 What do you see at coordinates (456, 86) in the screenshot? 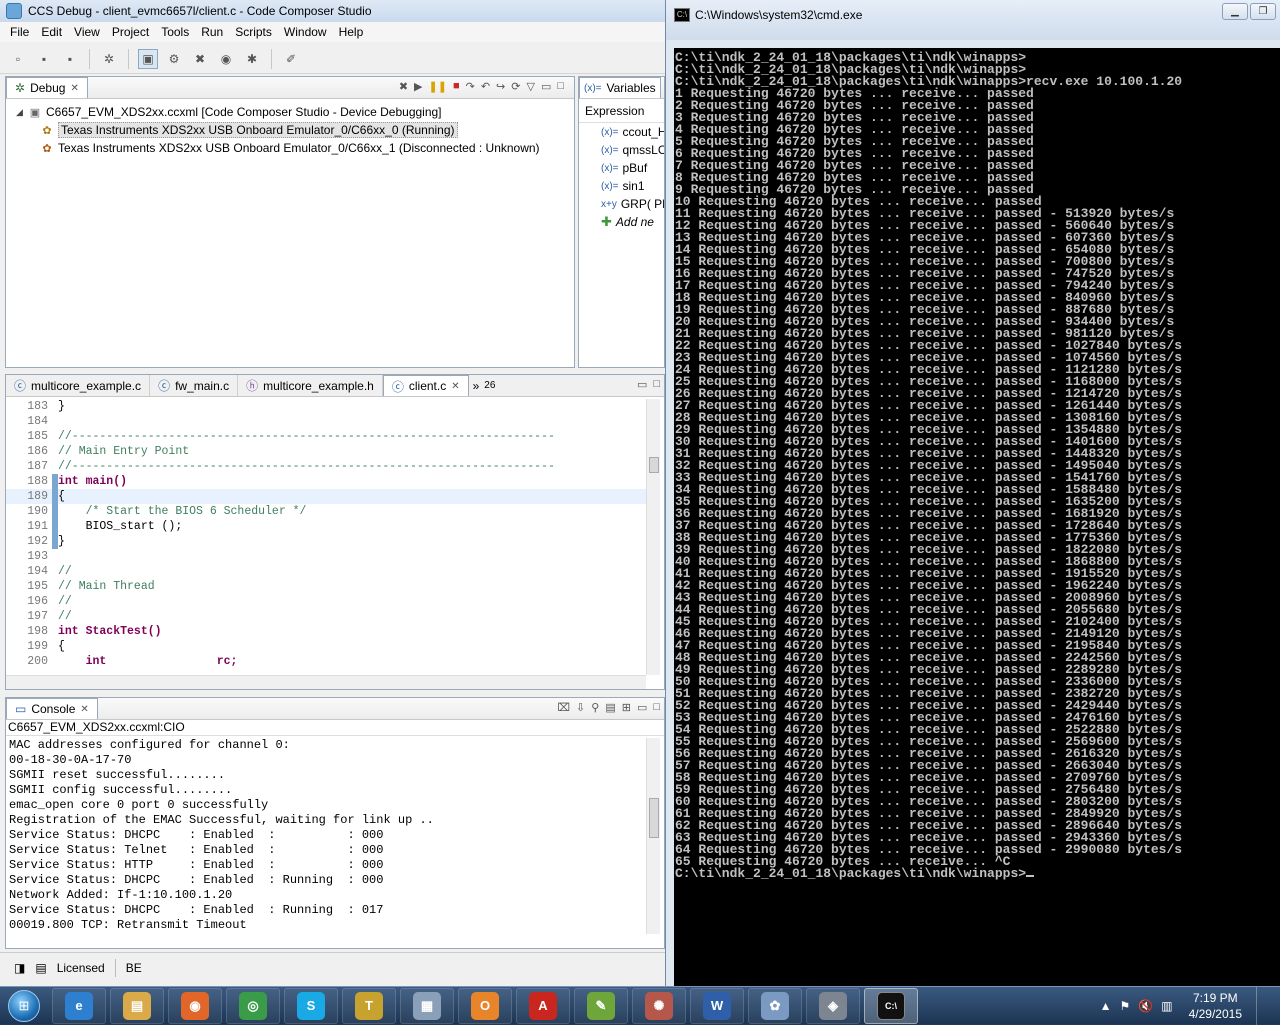
I see `terminate-icon: ■` at bounding box center [456, 86].